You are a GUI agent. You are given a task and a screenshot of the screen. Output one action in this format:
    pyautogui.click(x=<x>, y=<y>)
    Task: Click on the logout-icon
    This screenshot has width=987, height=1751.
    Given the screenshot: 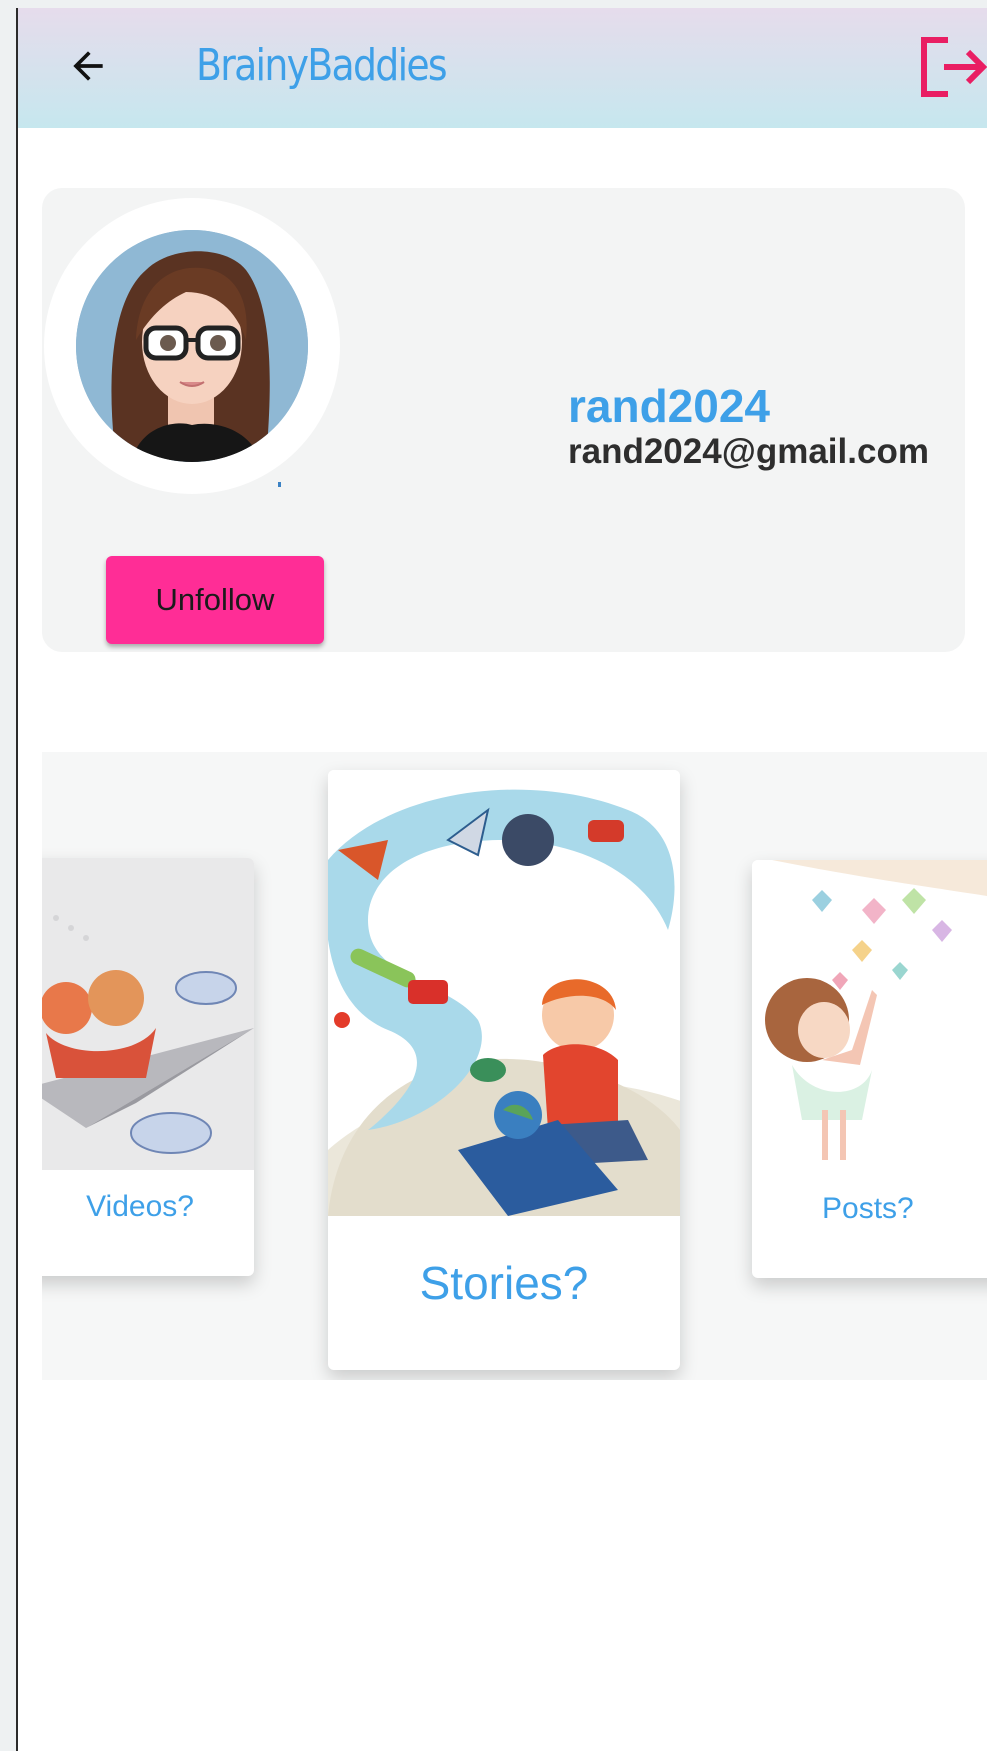 What is the action you would take?
    pyautogui.click(x=954, y=67)
    